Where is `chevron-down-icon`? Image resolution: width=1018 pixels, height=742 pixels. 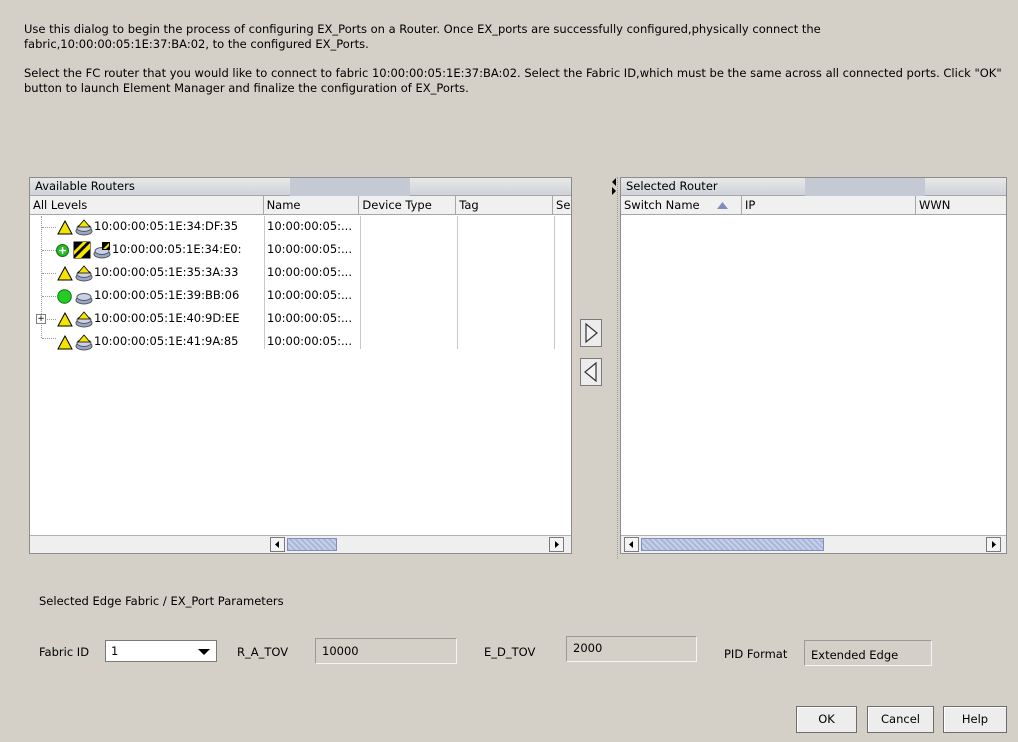 chevron-down-icon is located at coordinates (204, 652).